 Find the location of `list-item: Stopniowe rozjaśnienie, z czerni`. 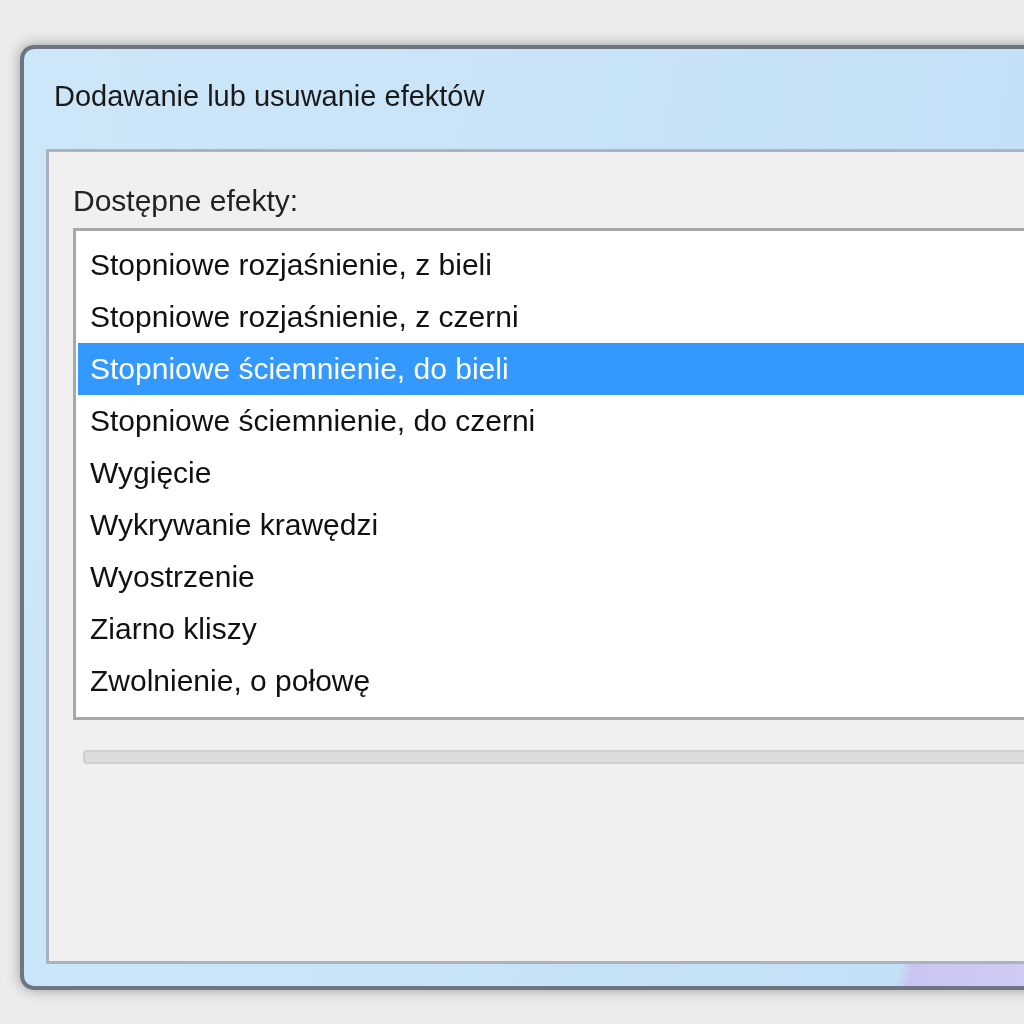

list-item: Stopniowe rozjaśnienie, z czerni is located at coordinates (551, 317).